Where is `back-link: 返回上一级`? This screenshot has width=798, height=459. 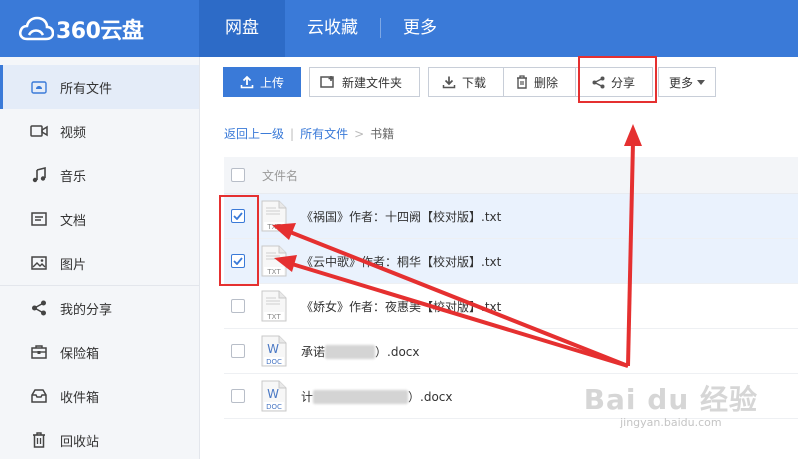 back-link: 返回上一级 is located at coordinates (254, 133).